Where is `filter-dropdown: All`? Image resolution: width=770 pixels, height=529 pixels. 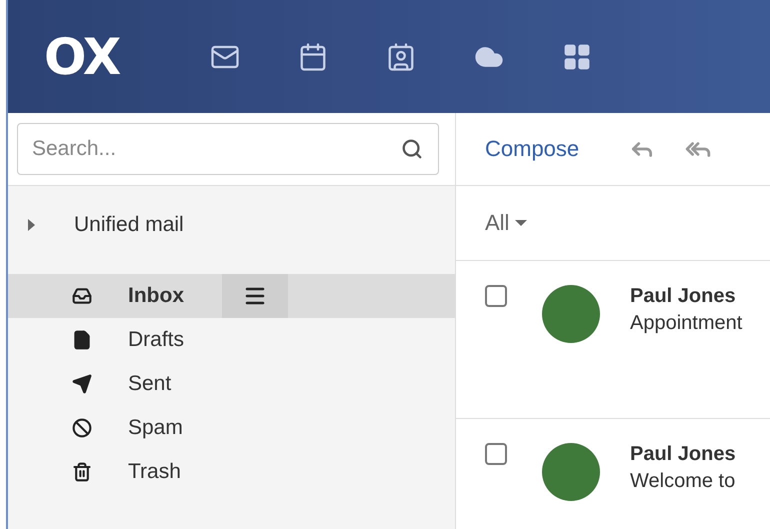
filter-dropdown: All is located at coordinates (506, 223).